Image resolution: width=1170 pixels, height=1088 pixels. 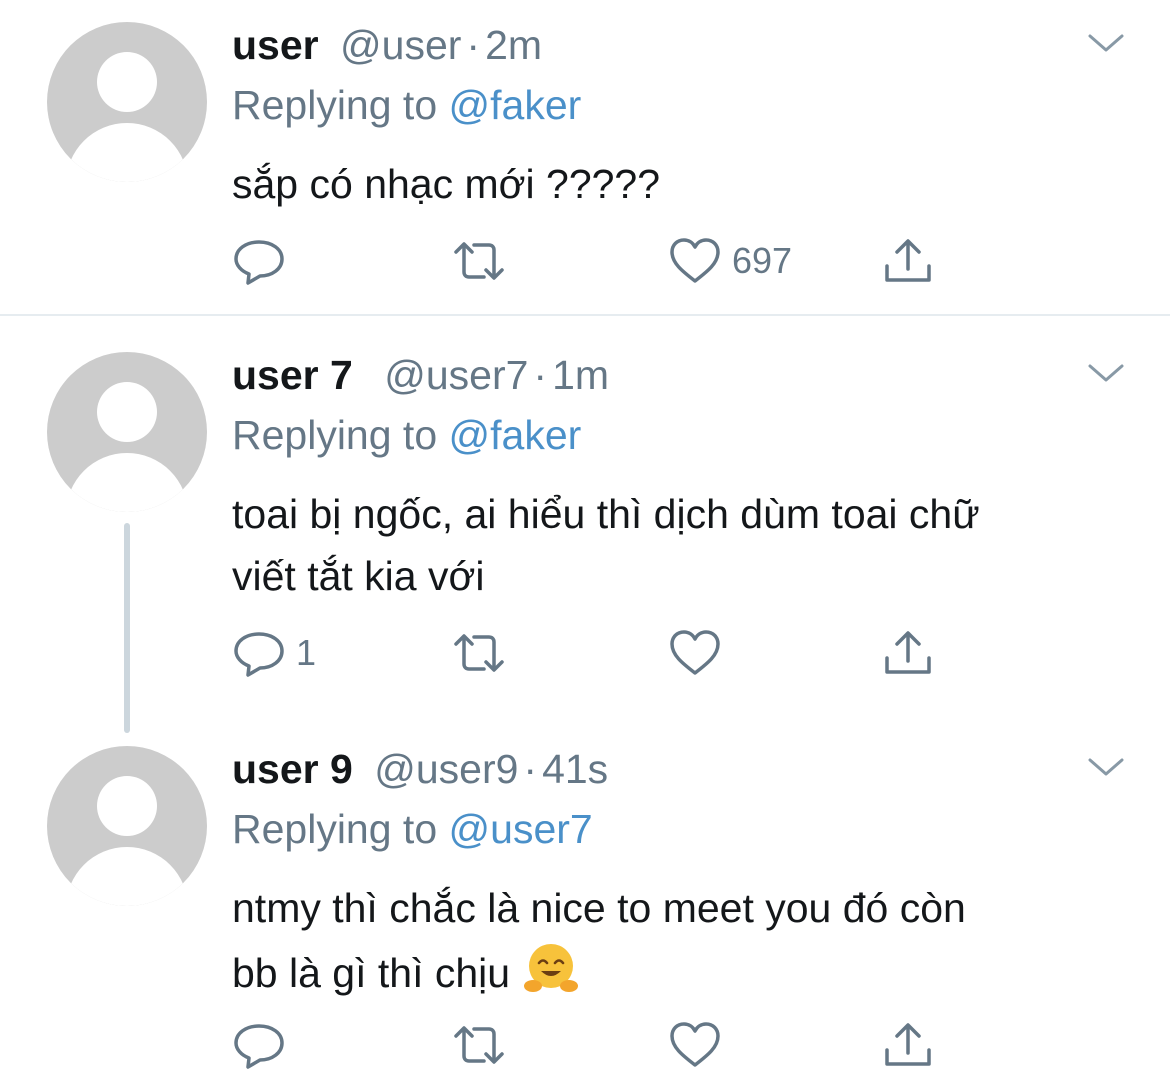 What do you see at coordinates (730, 261) in the screenshot?
I see `like-button: 697` at bounding box center [730, 261].